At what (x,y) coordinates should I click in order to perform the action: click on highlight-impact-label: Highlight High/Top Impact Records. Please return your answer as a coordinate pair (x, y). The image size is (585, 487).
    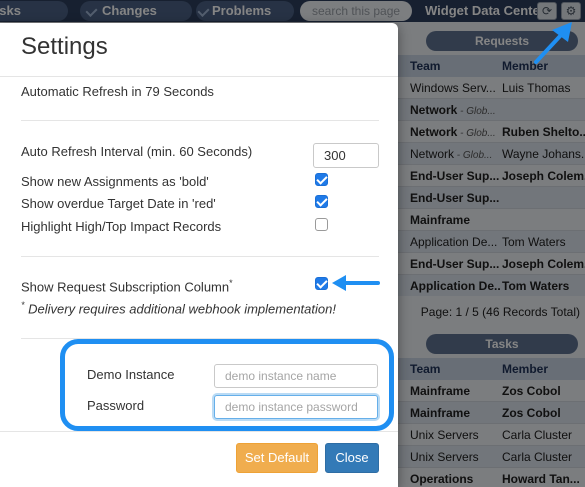
    Looking at the image, I should click on (121, 226).